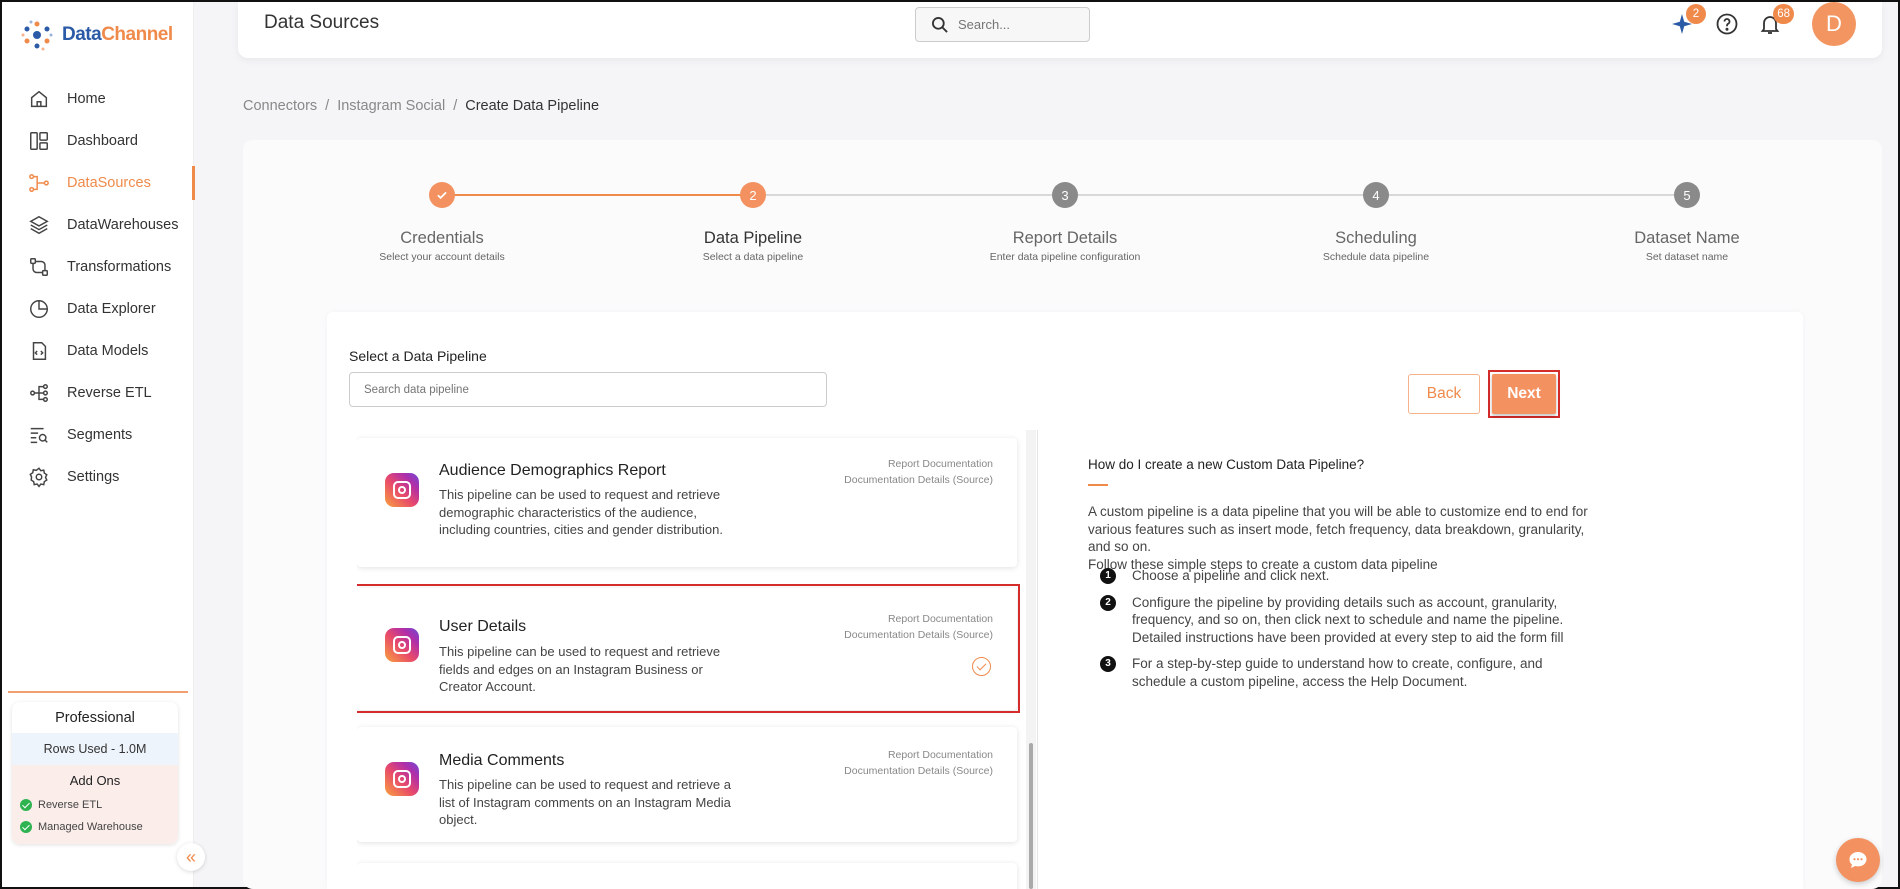 This screenshot has width=1900, height=889. What do you see at coordinates (1834, 24) in the screenshot?
I see `avatar: D` at bounding box center [1834, 24].